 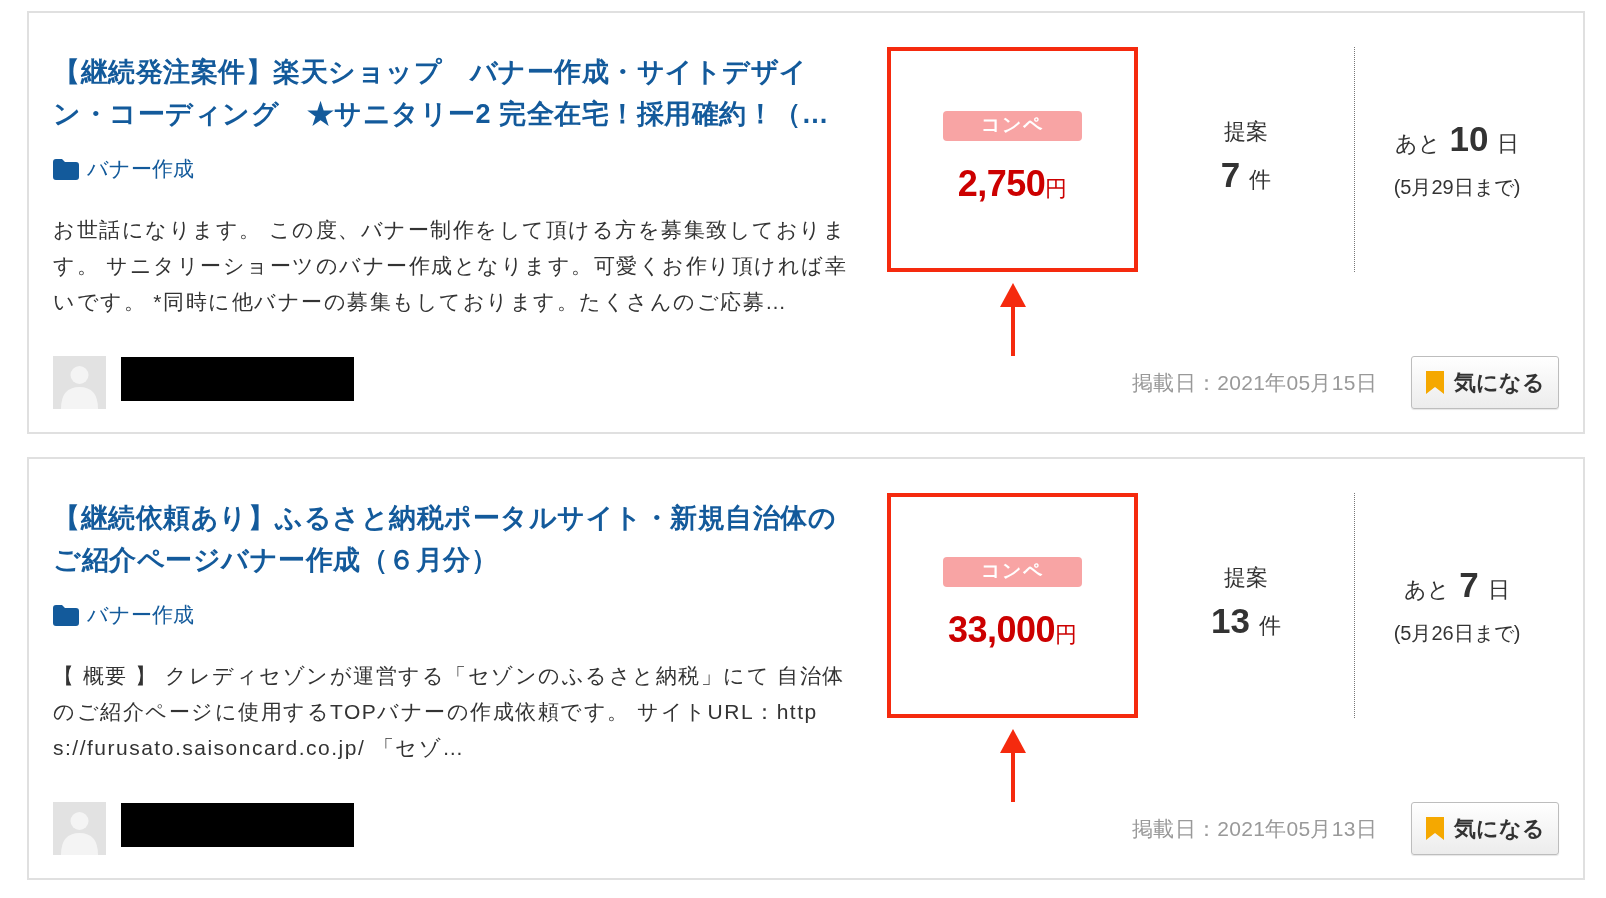 I want to click on deadline-date: (5月29日まで), so click(x=1457, y=187).